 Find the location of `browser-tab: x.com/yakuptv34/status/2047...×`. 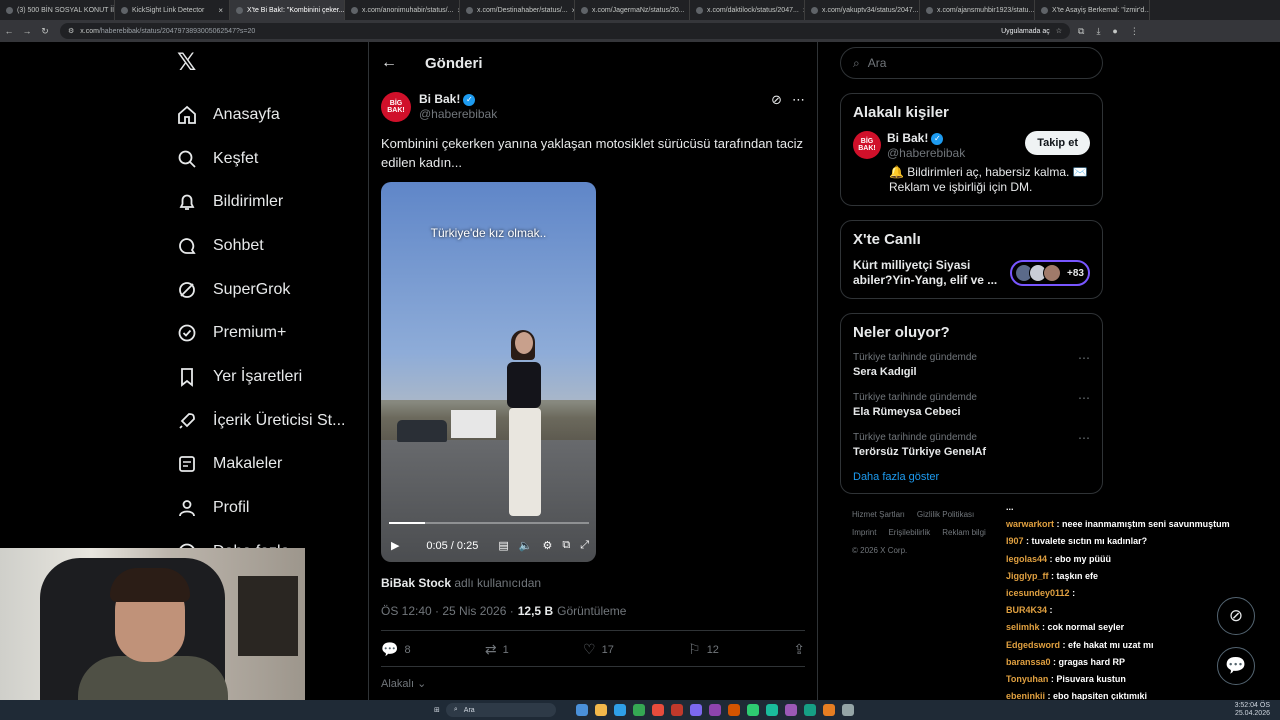

browser-tab: x.com/yakuptv34/status/2047...× is located at coordinates (862, 10).